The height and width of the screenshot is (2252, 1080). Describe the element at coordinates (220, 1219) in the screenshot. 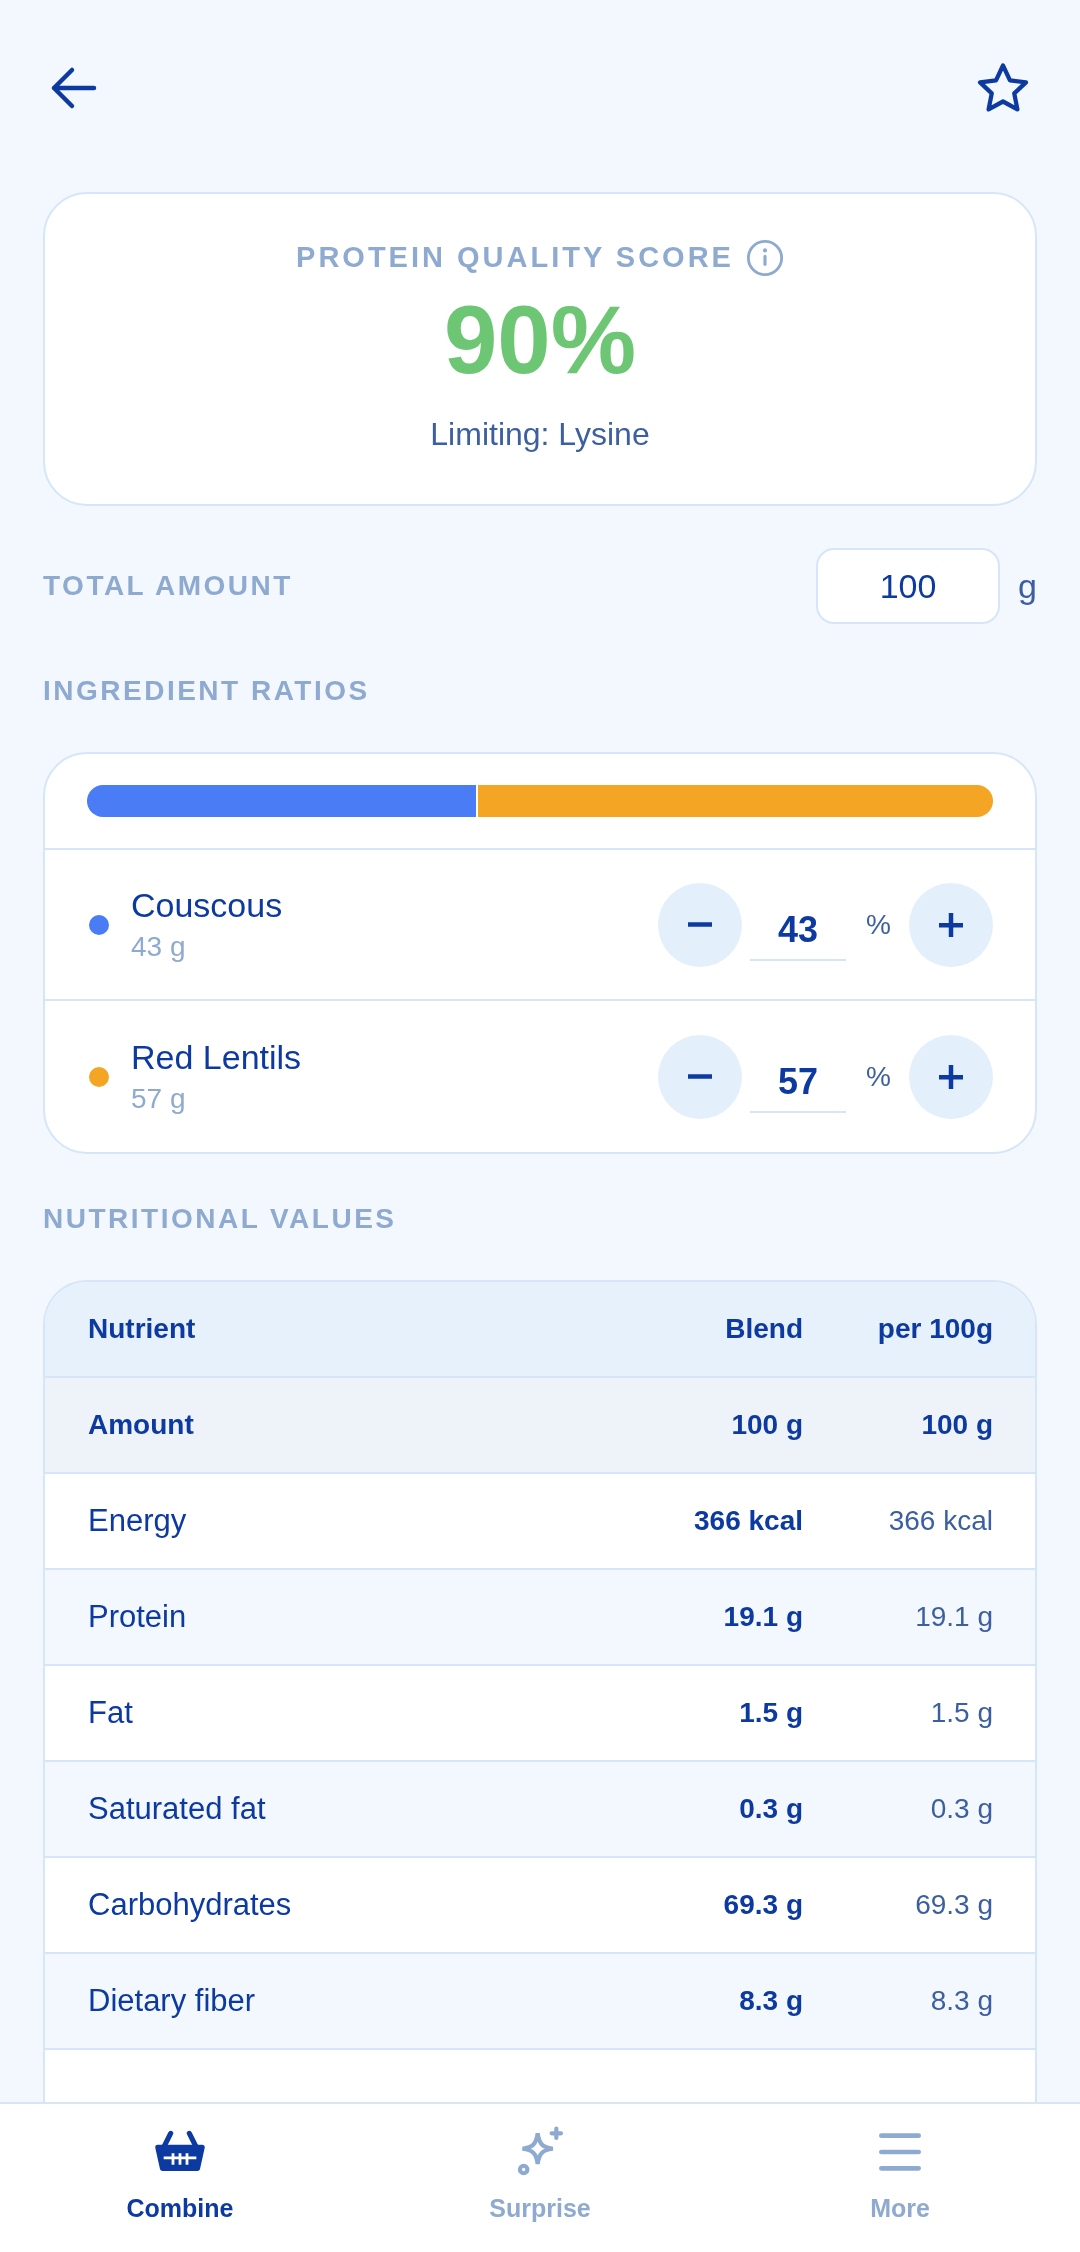

I see `section-heading: NUTRITIONAL VALUES` at that location.